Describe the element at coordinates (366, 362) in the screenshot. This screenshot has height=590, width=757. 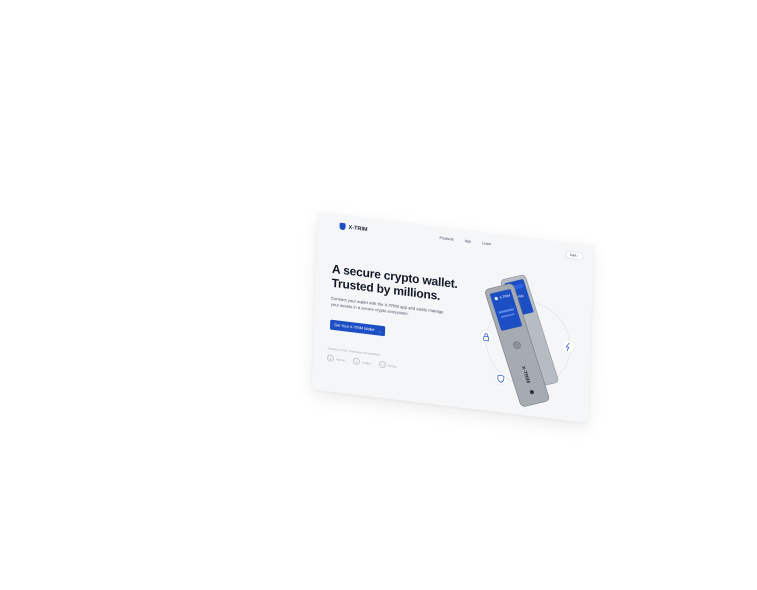
I see `partner-name: Ledger` at that location.